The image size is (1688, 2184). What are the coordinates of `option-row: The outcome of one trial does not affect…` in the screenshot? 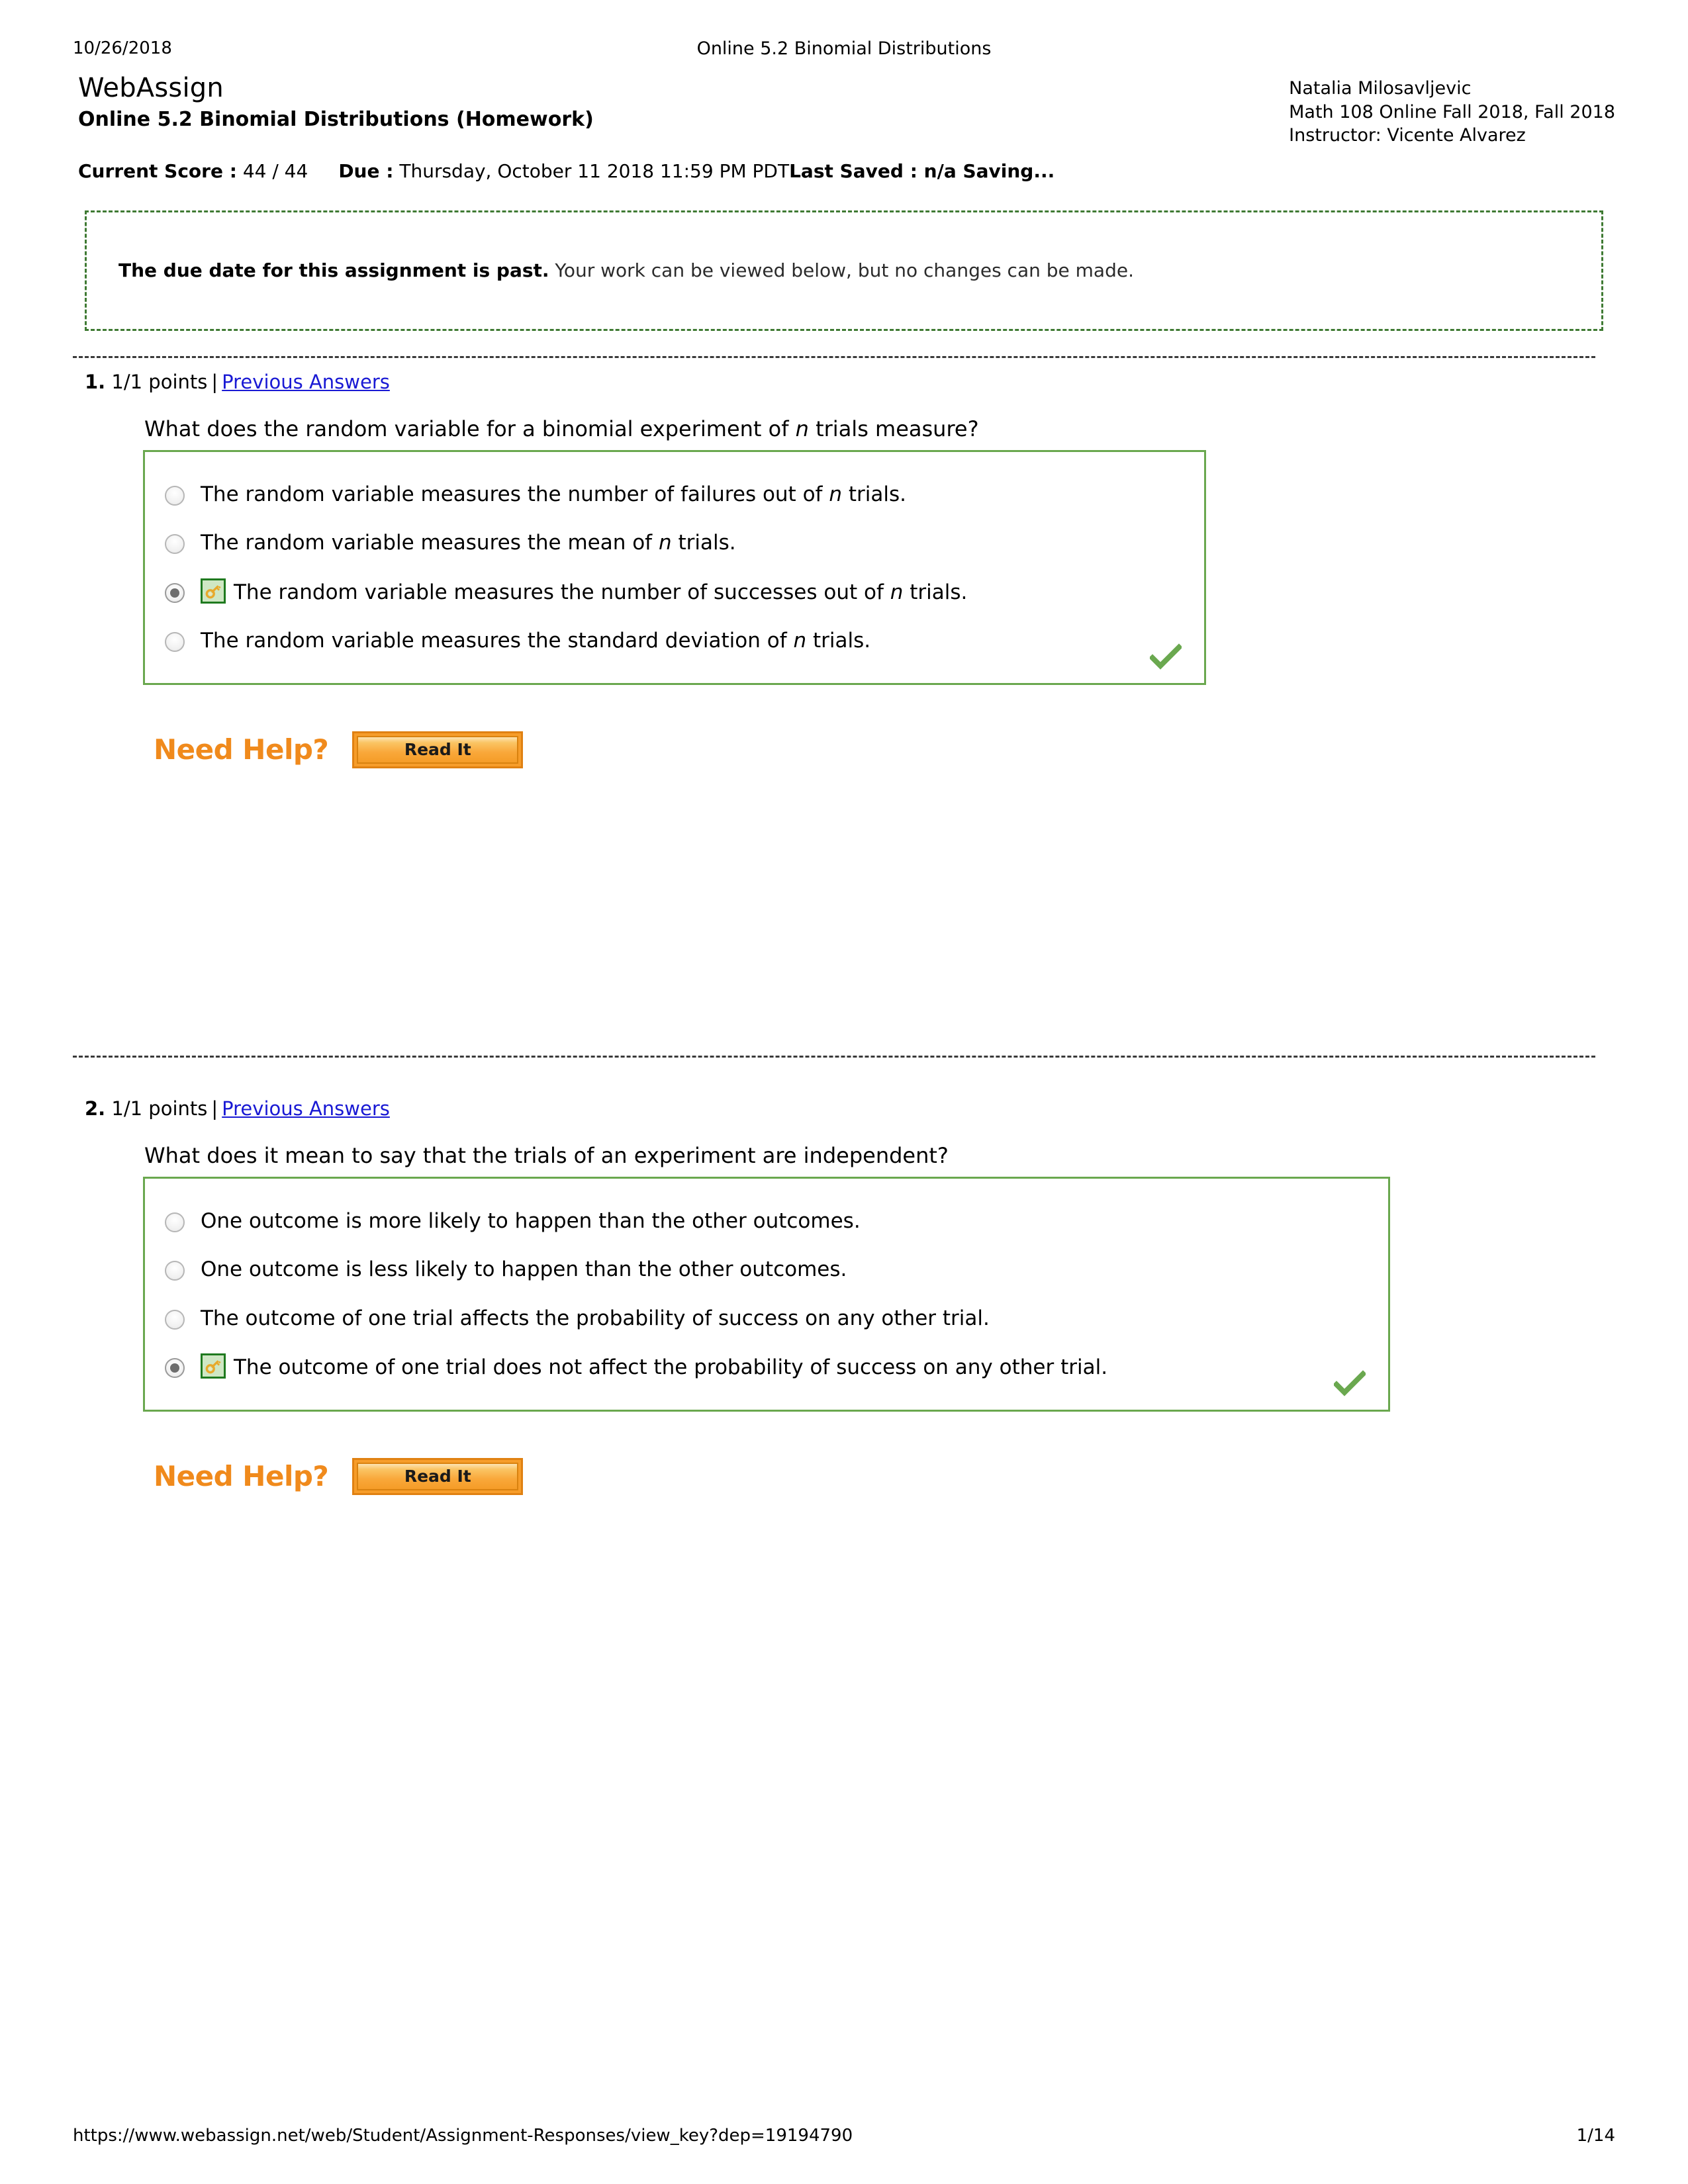 It's located at (766, 1368).